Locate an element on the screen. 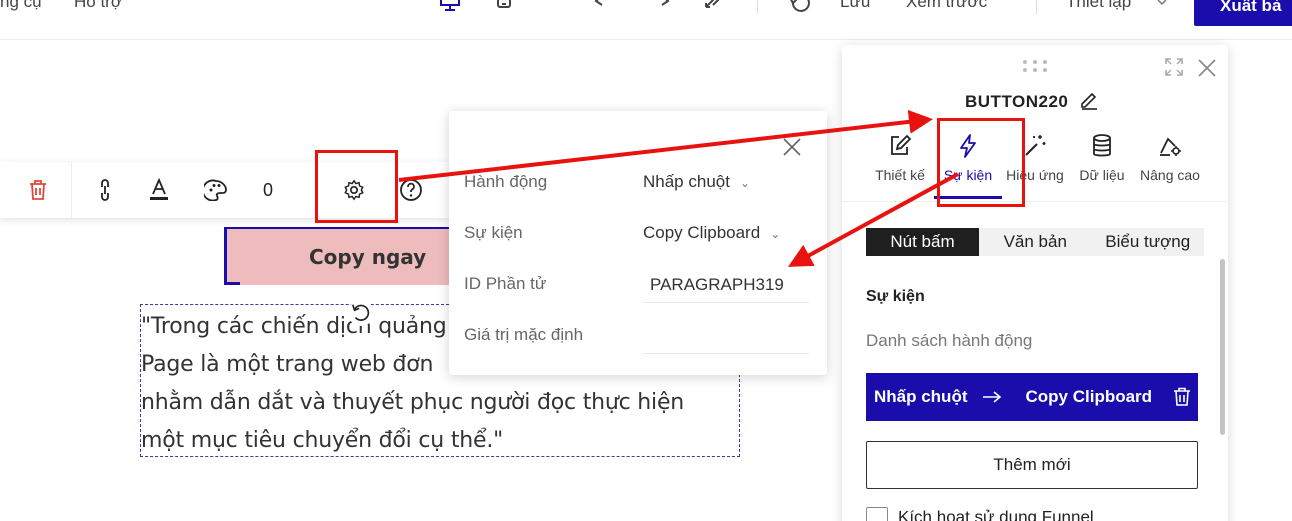 Image resolution: width=1292 pixels, height=521 pixels. add-new-button: Thêm mới is located at coordinates (1032, 465).